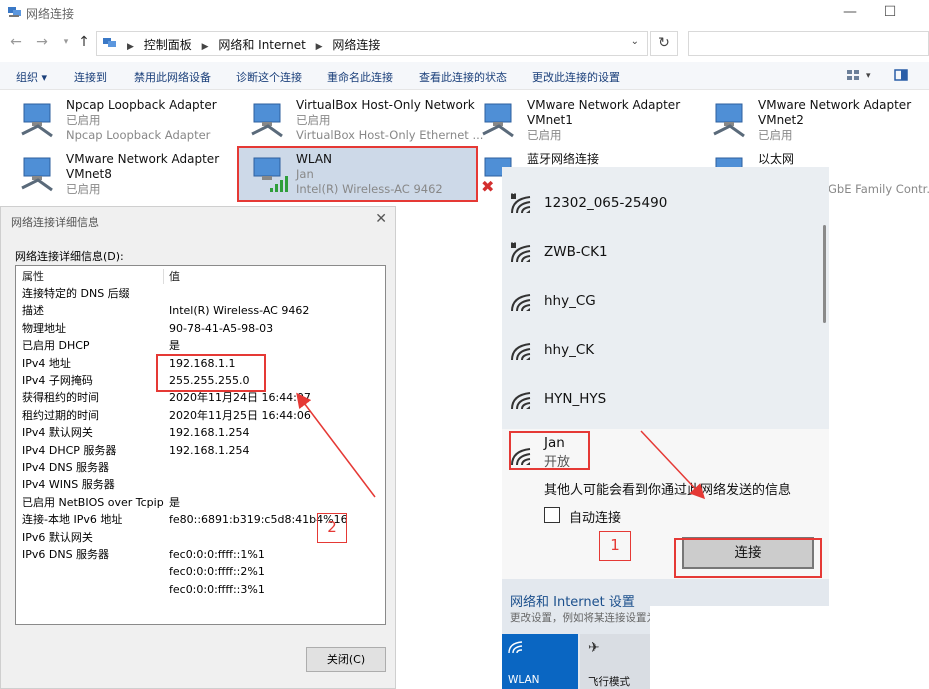 The height and width of the screenshot is (689, 929). I want to click on view-status-button: 查看此连接的状态, so click(463, 77).